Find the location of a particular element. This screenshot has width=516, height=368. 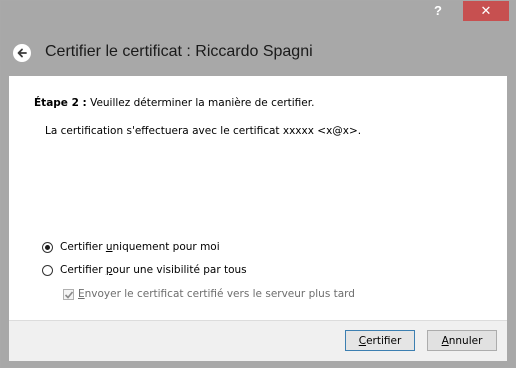

radio-button-unchecked is located at coordinates (47, 270).